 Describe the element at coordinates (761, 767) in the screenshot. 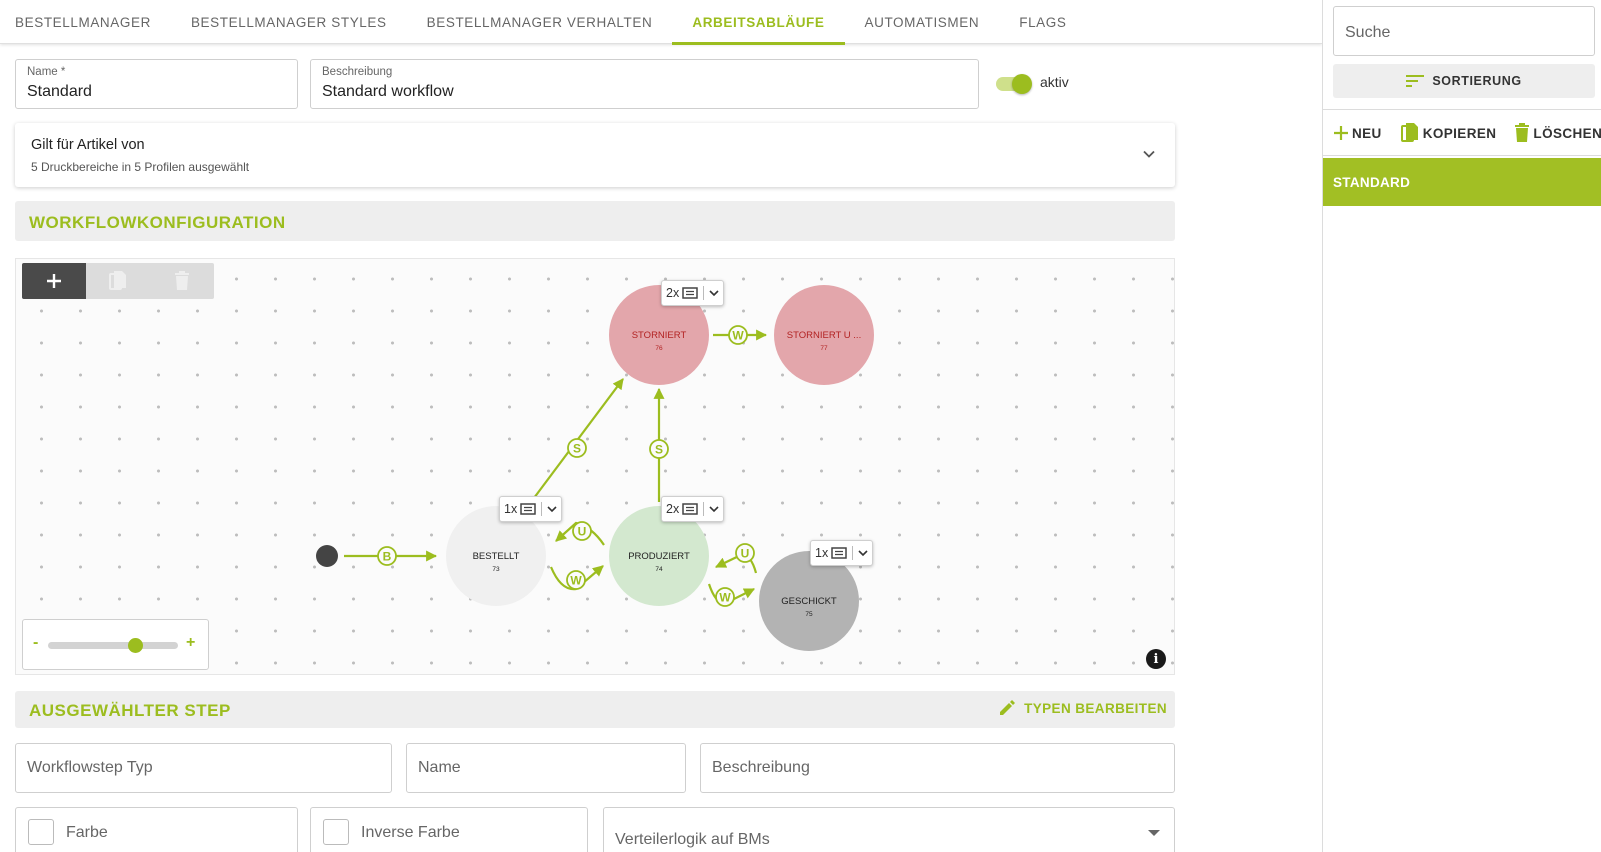

I see `step-description-placeholder: Beschreibung` at that location.